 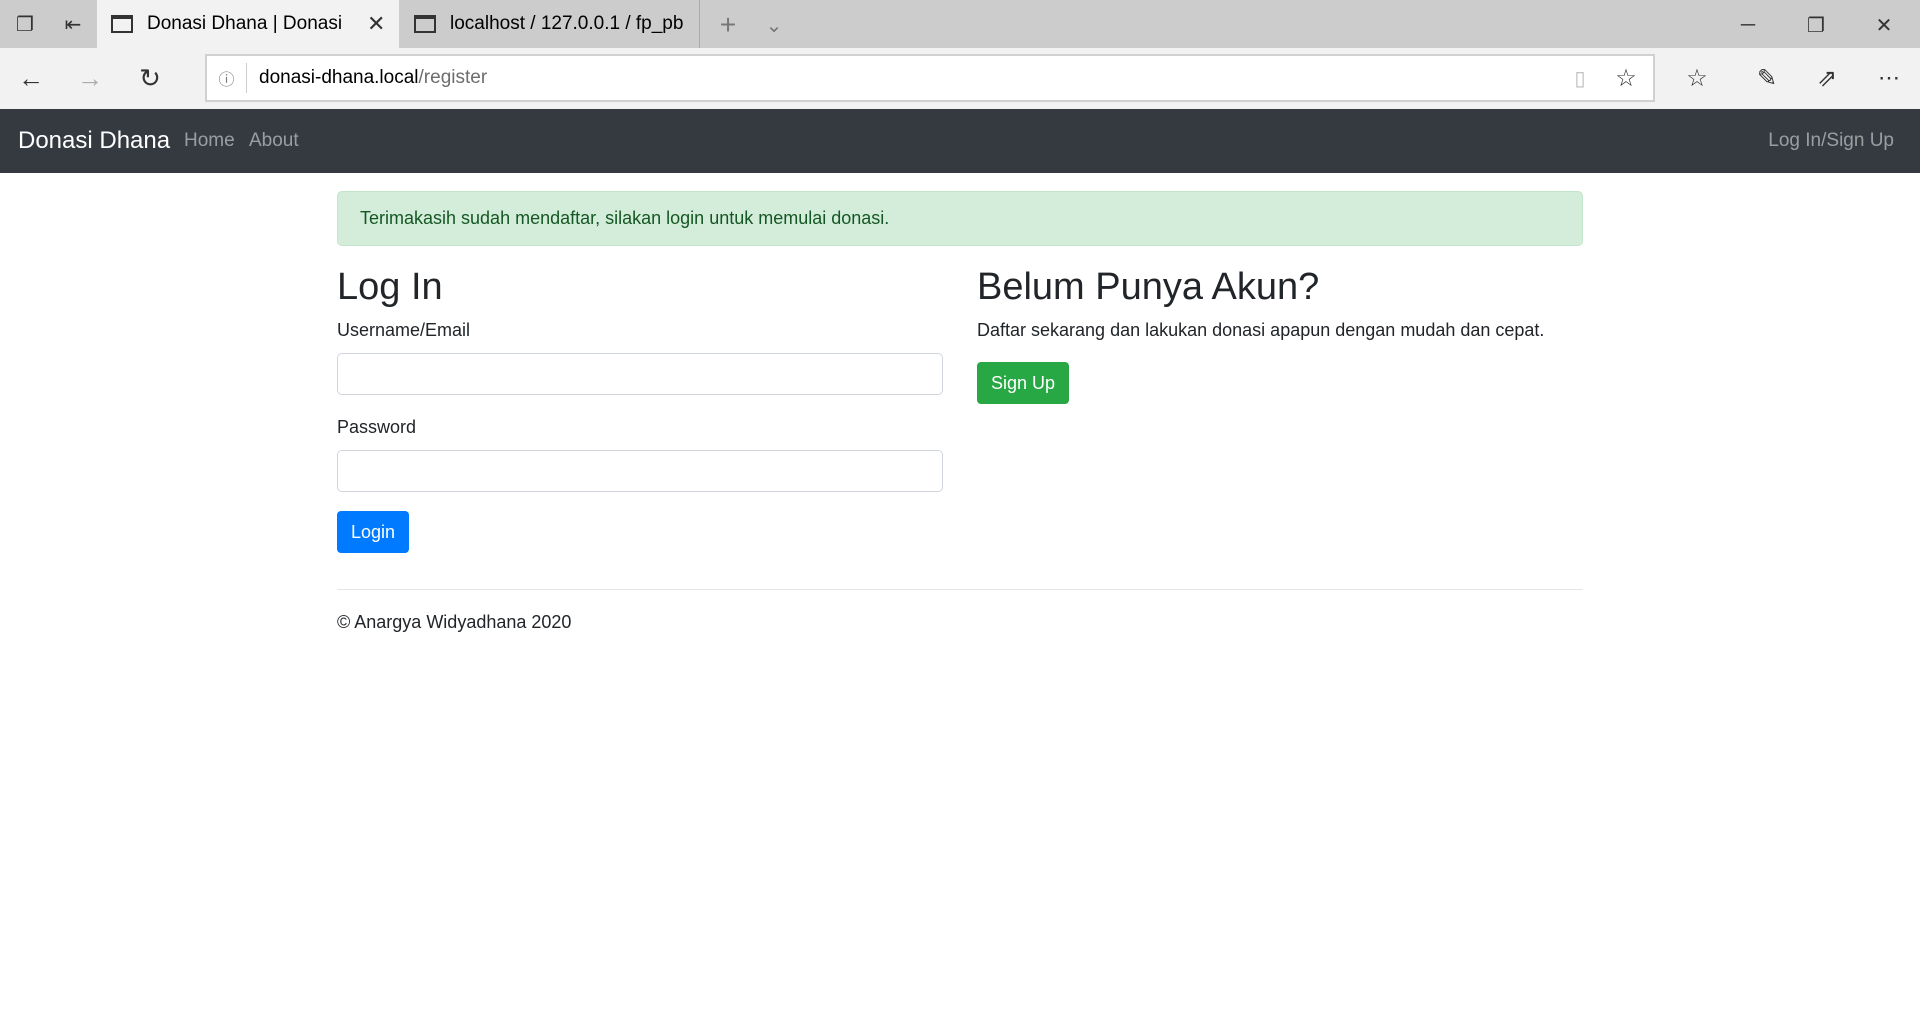 I want to click on forward-icon: →, so click(x=90, y=78).